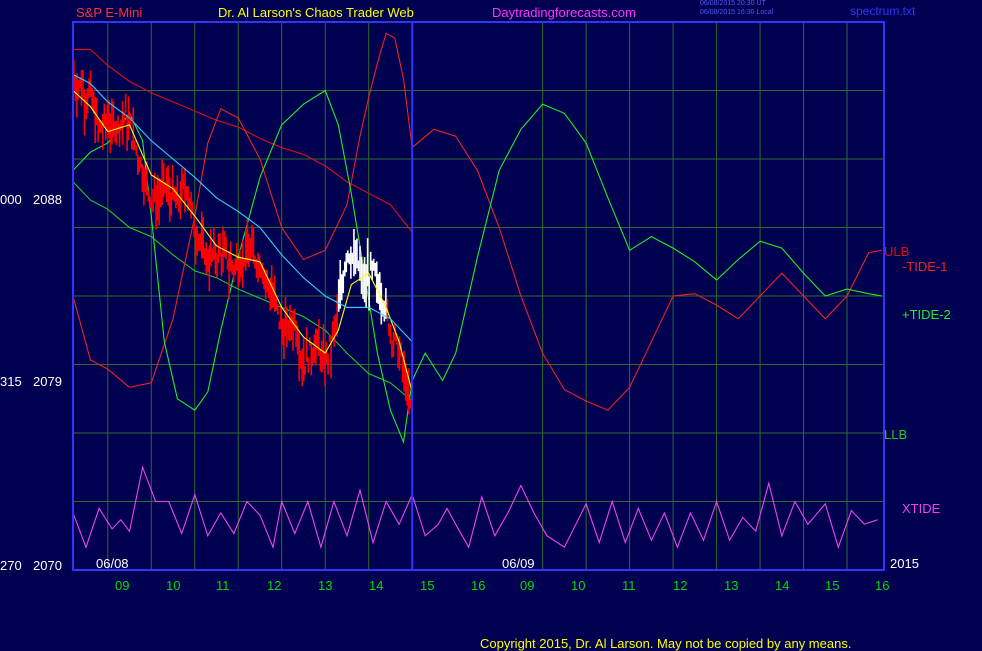  What do you see at coordinates (11, 565) in the screenshot?
I see `y-left-label: 270` at bounding box center [11, 565].